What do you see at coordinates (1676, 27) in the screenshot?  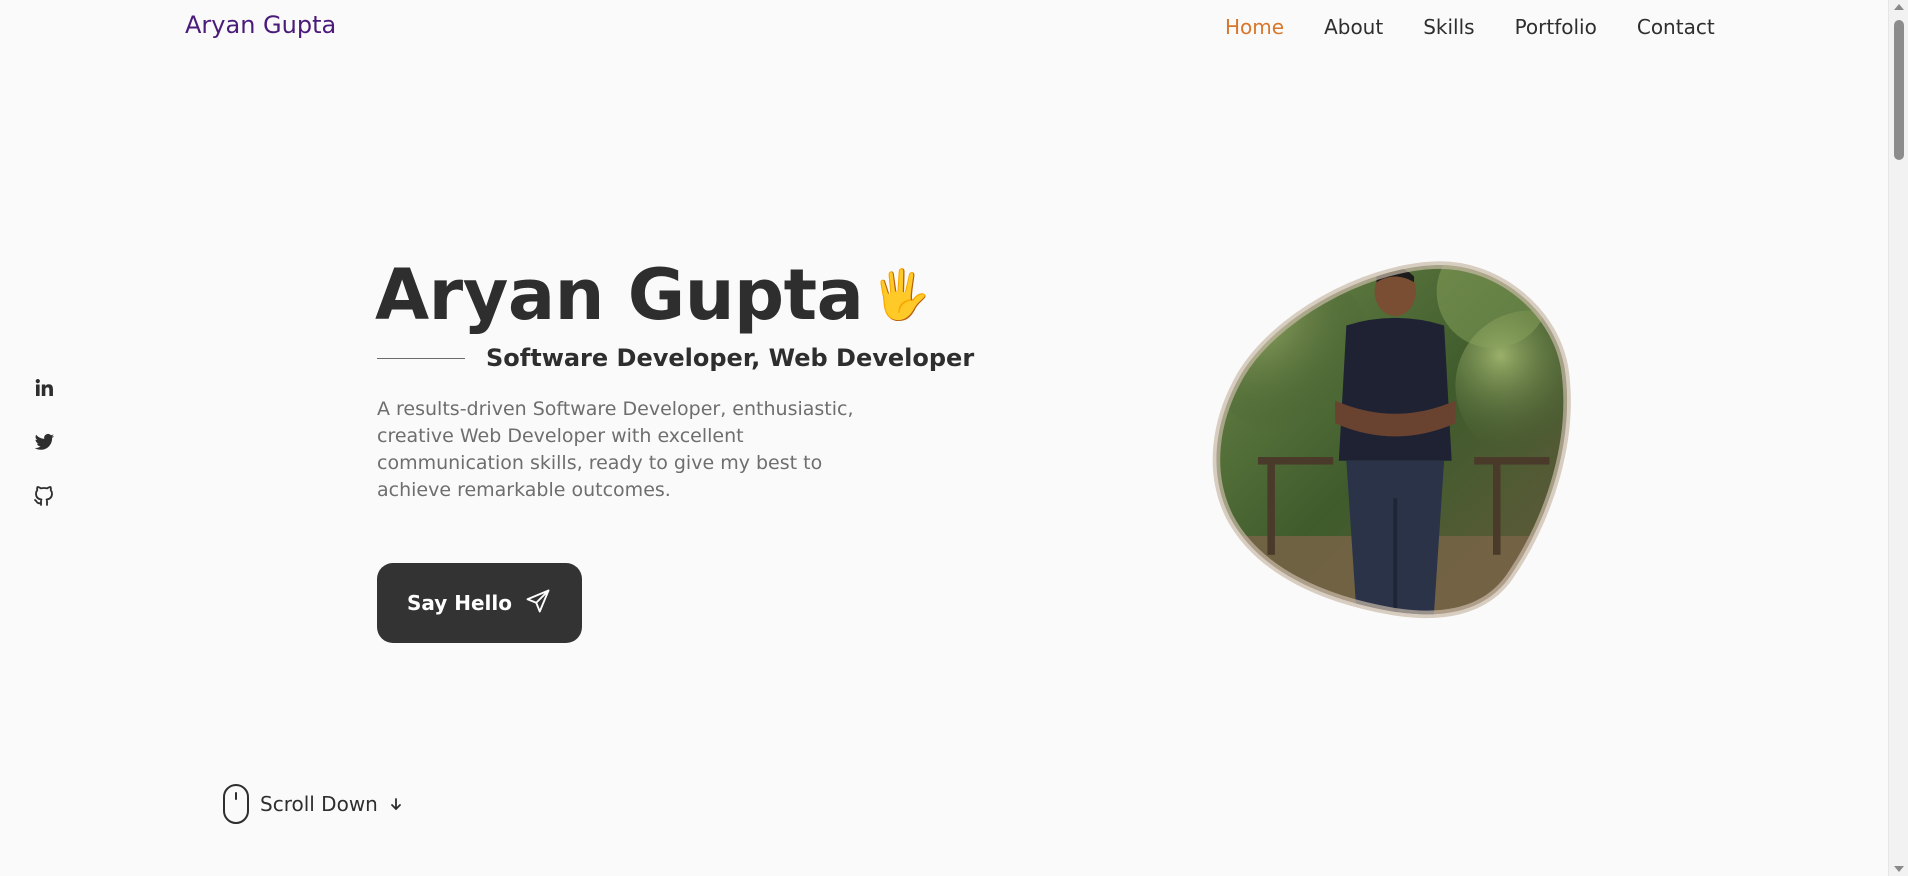 I see `nav-contact: Contact` at bounding box center [1676, 27].